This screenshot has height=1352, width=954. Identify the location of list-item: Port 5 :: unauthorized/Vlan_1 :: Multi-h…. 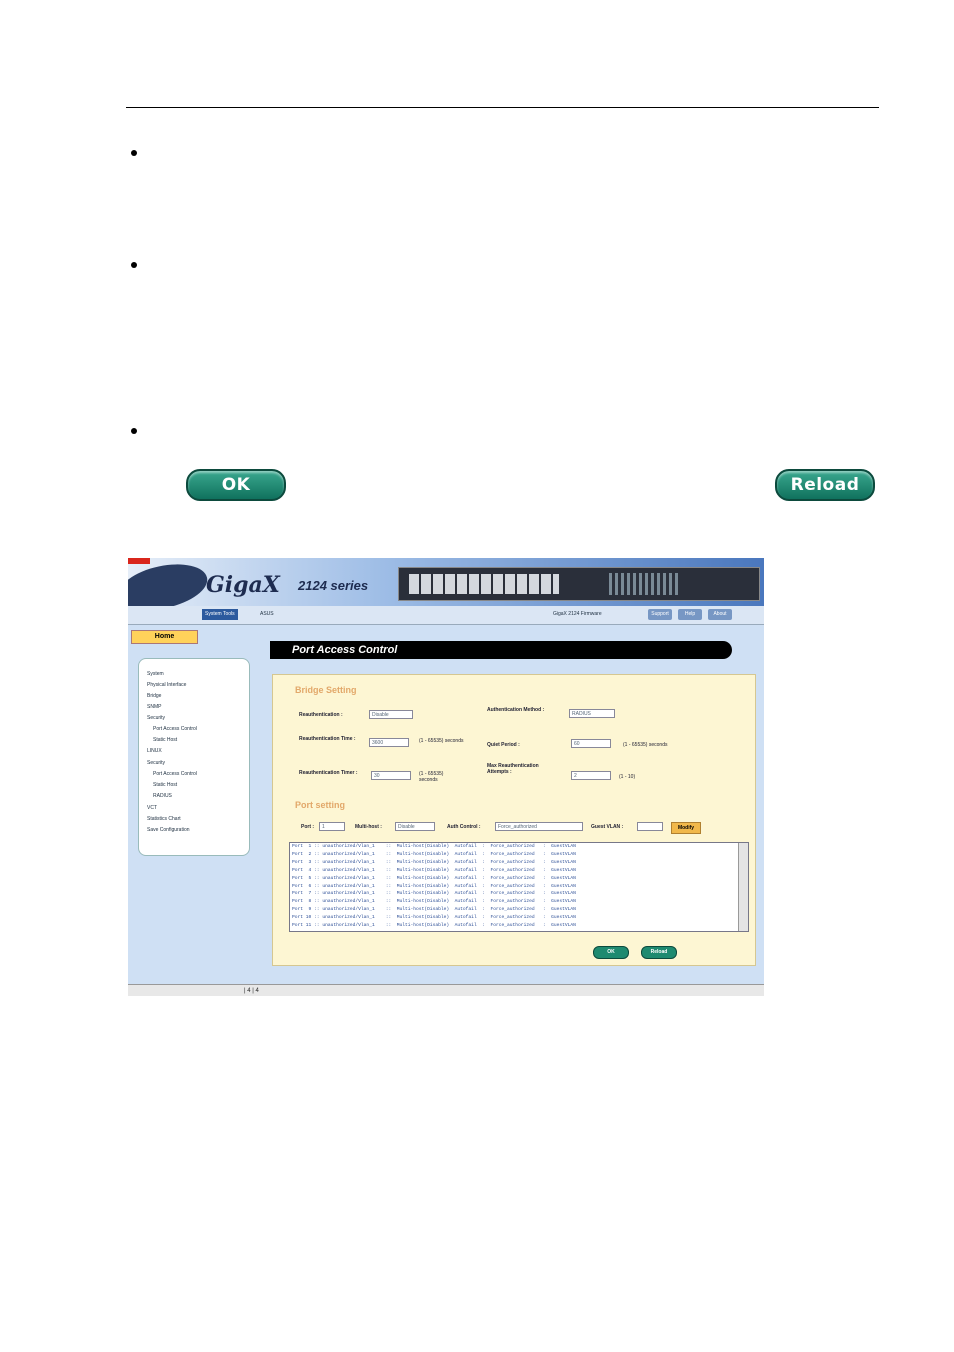
(519, 879).